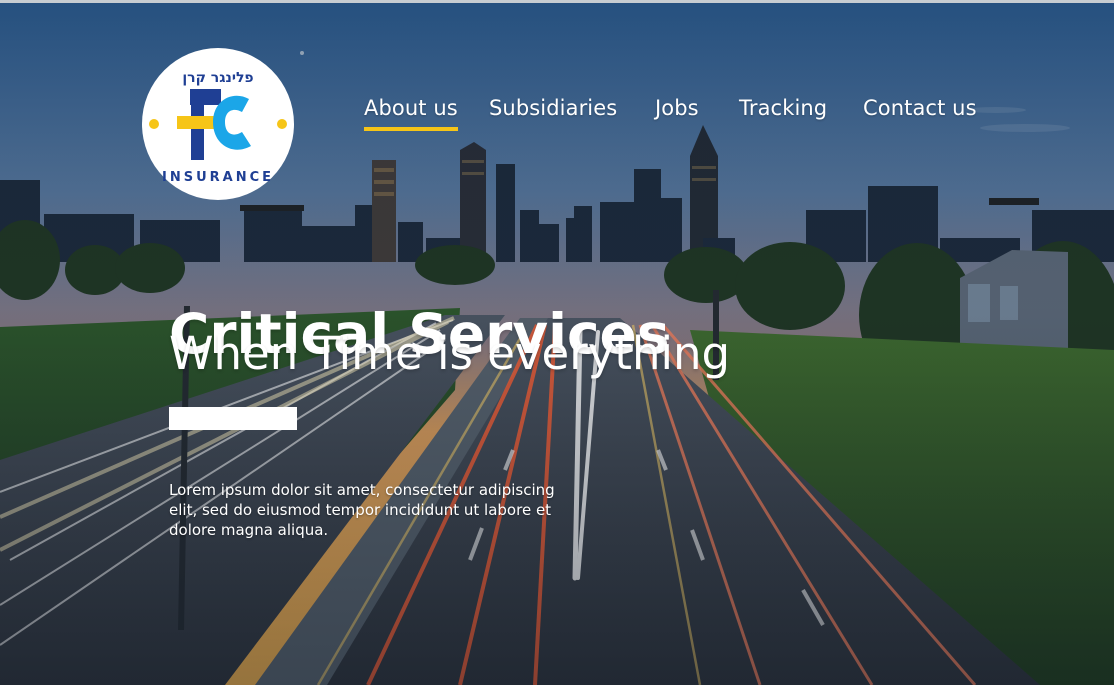 Image resolution: width=1114 pixels, height=685 pixels. I want to click on logo-ring-text-bottom: INSURANCE, so click(218, 177).